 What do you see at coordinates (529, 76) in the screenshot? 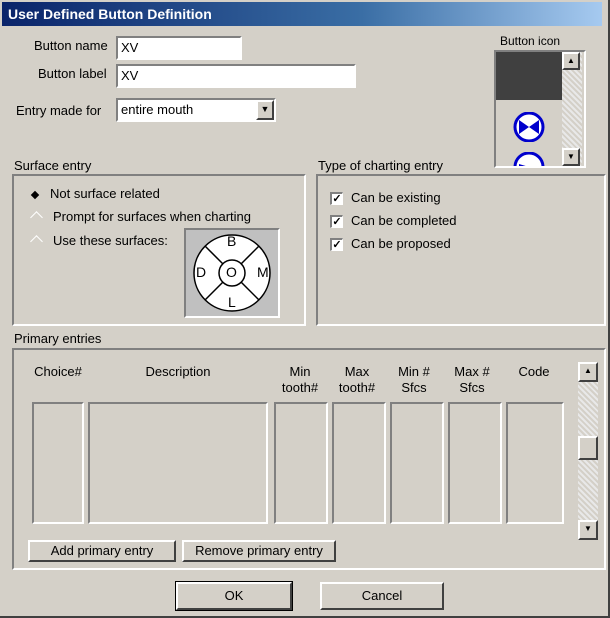
I see `icon-slot-selected` at bounding box center [529, 76].